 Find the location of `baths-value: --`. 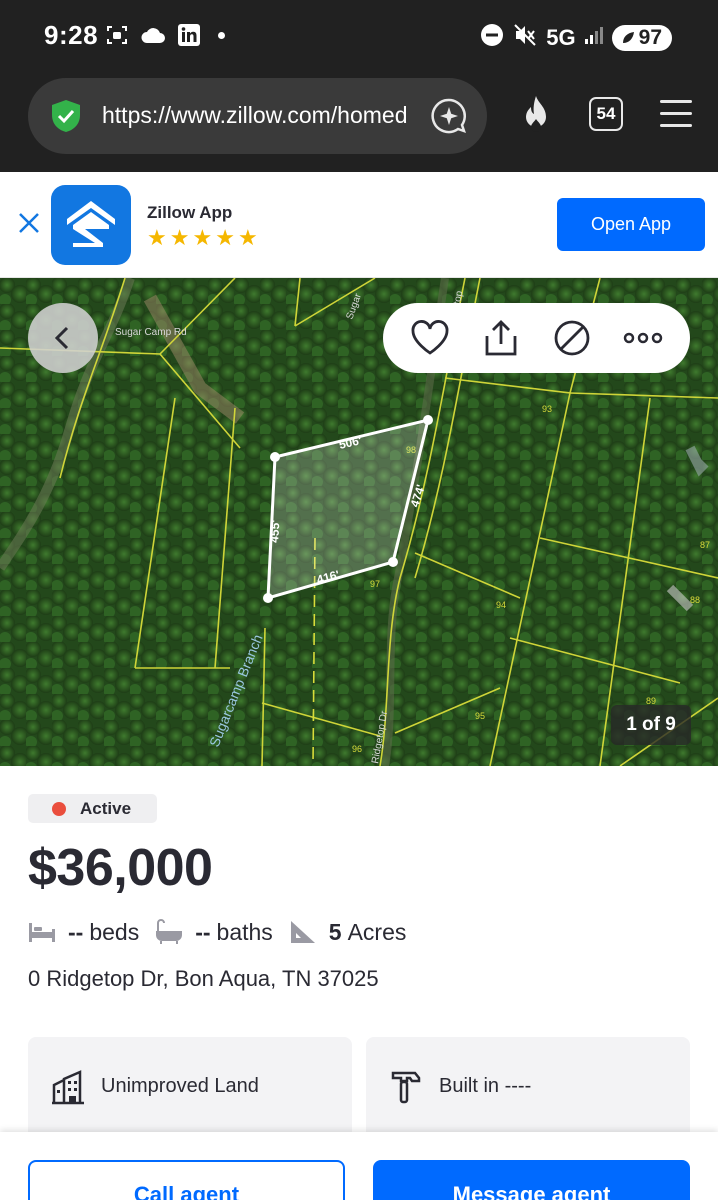

baths-value: -- is located at coordinates (203, 931).